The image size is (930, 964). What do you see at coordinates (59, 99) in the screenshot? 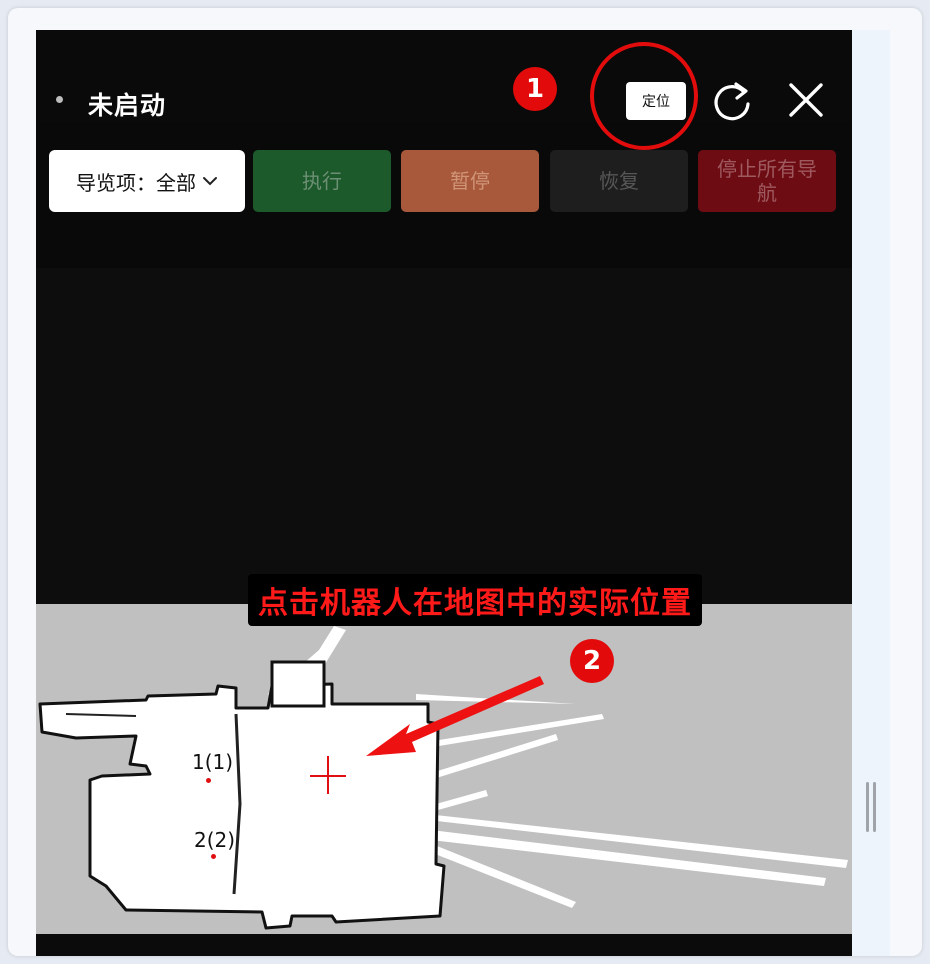
I see `status-indicator-dot` at bounding box center [59, 99].